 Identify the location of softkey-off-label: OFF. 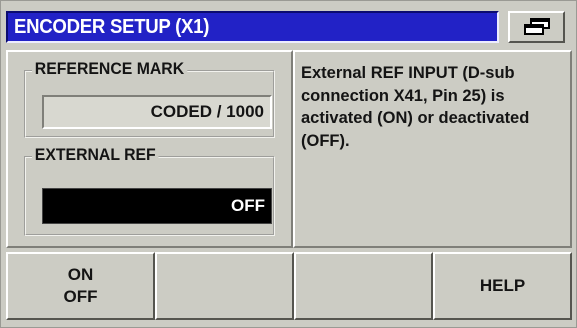
(80, 296).